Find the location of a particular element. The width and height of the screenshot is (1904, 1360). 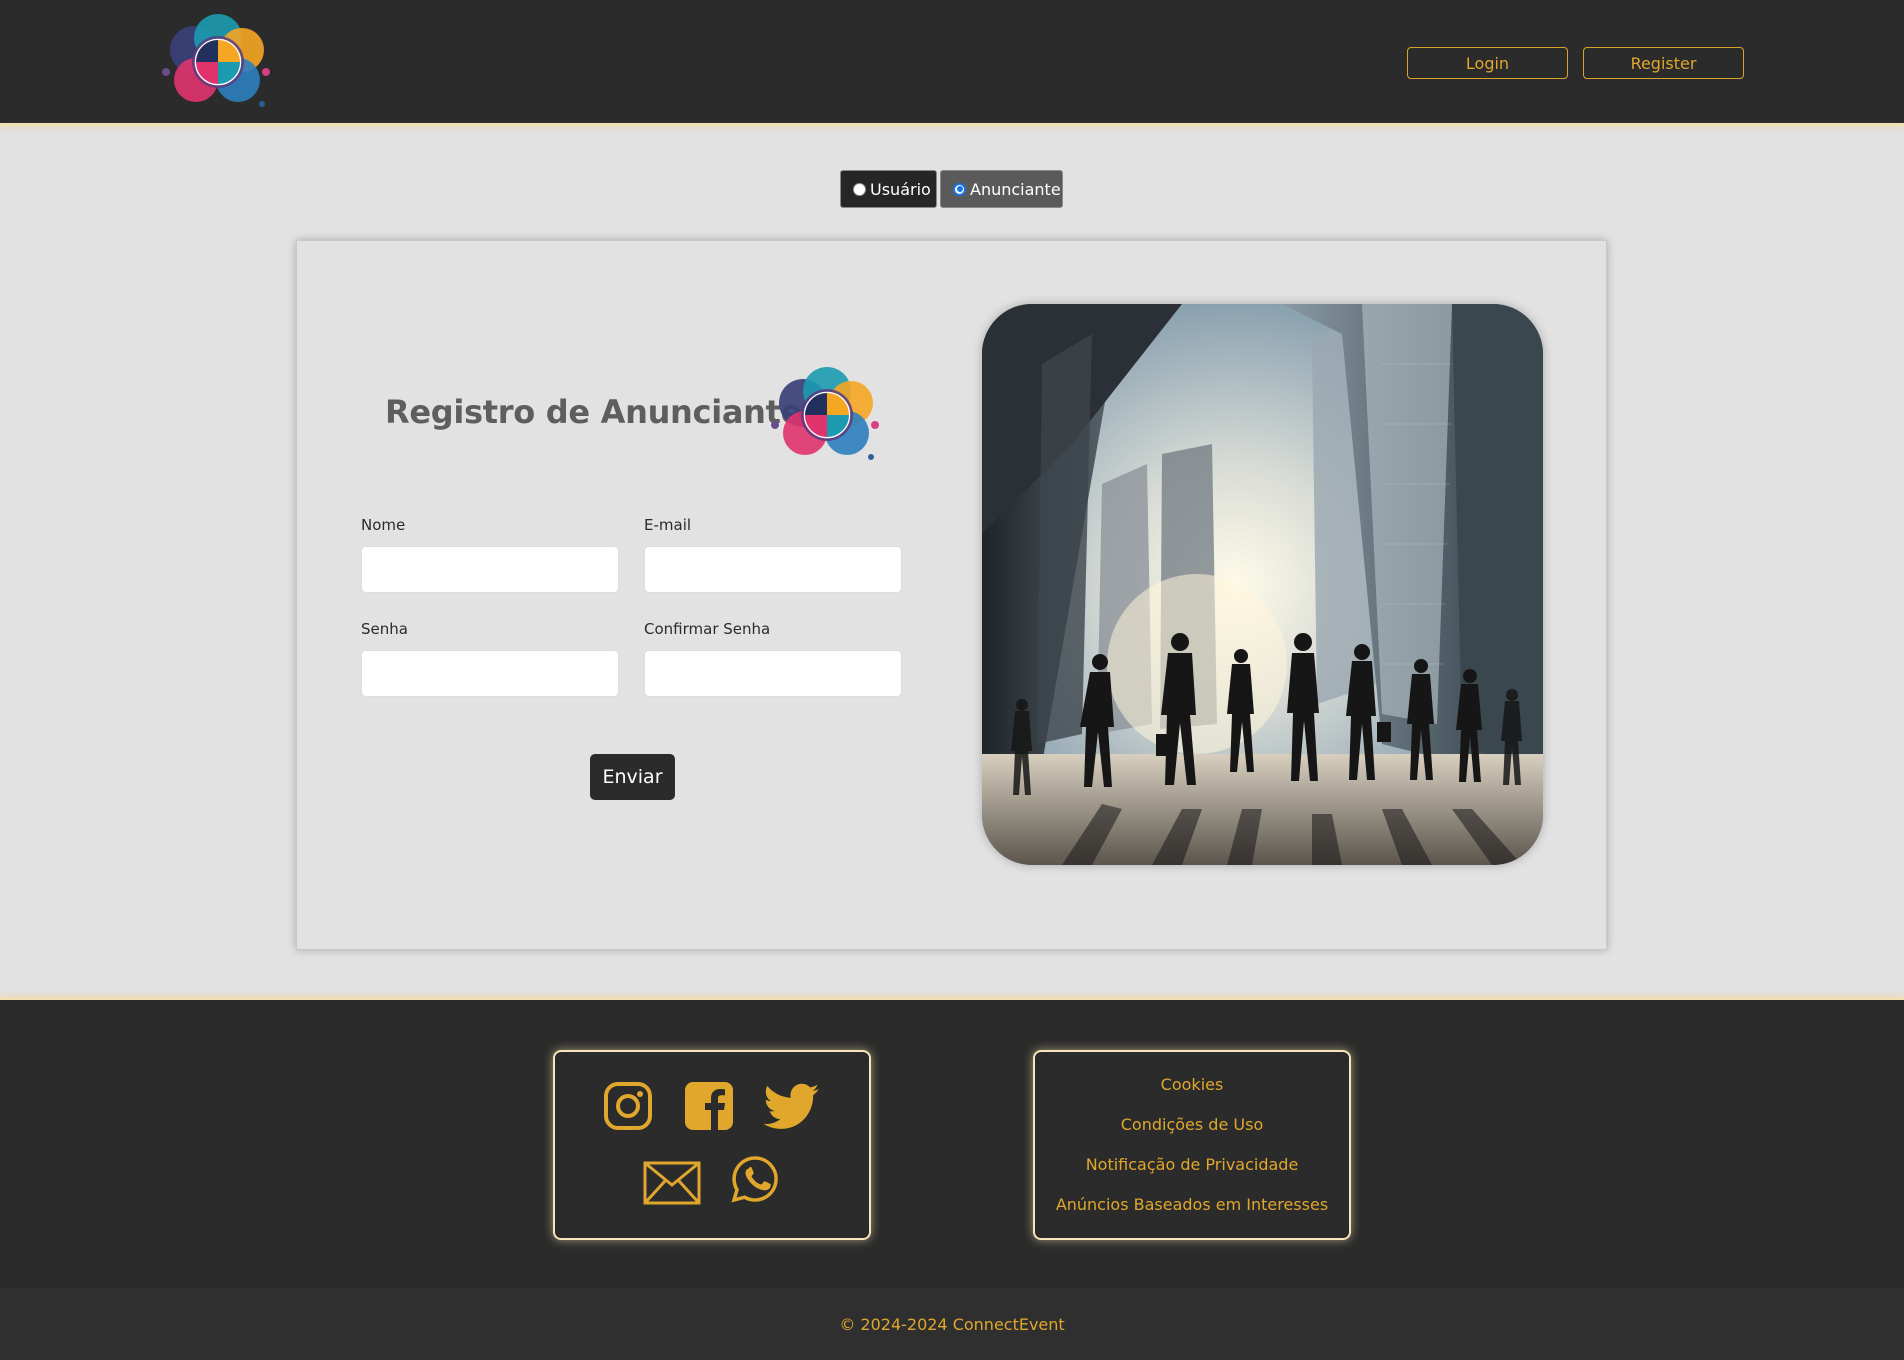

footer-link-cookies: Cookies is located at coordinates (1192, 1084).